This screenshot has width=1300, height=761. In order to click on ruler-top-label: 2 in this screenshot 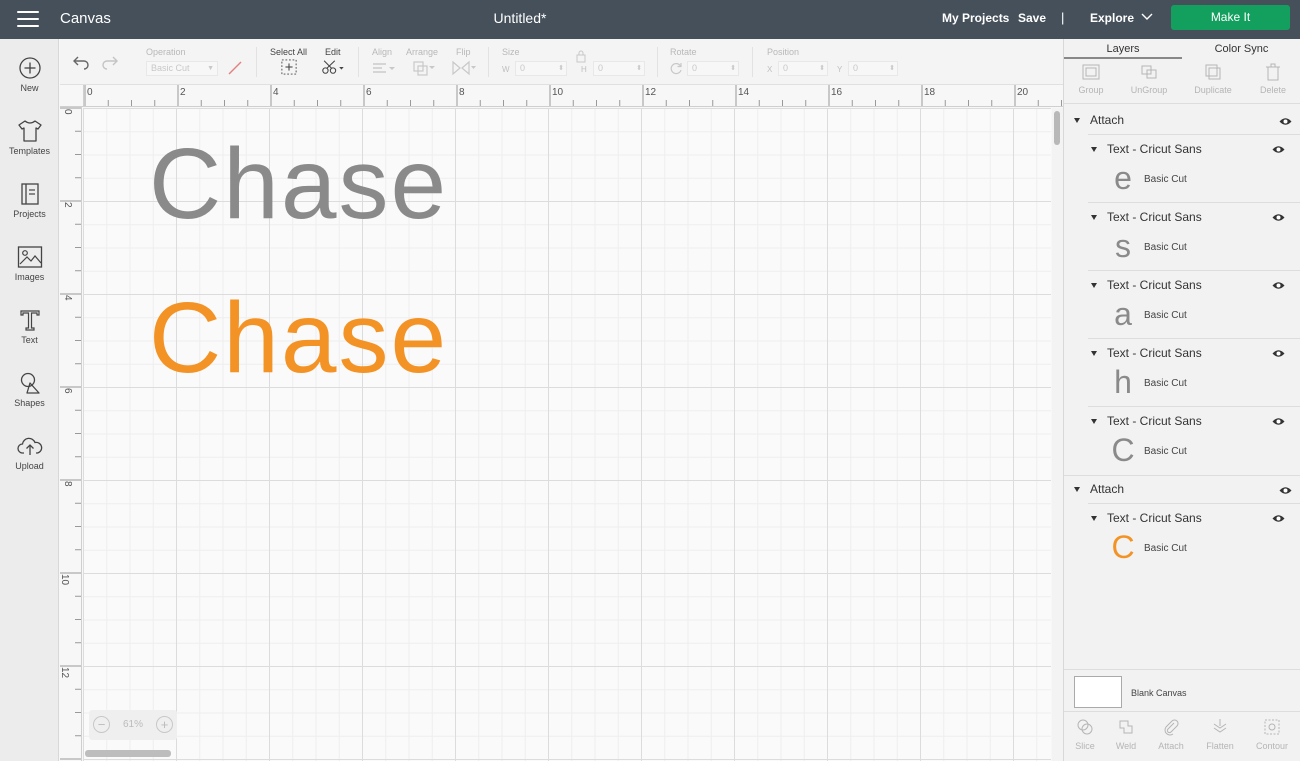, I will do `click(183, 92)`.